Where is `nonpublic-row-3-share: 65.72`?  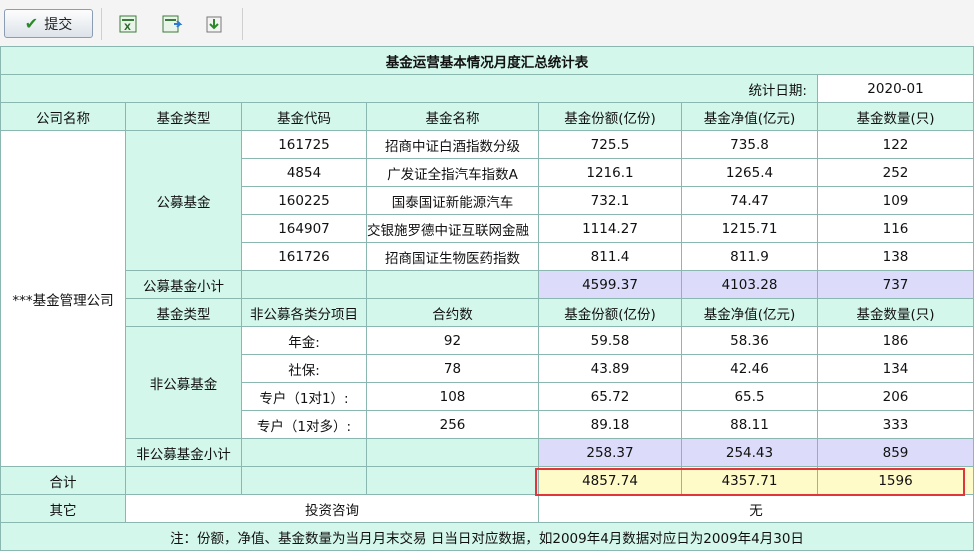
nonpublic-row-3-share: 65.72 is located at coordinates (610, 397).